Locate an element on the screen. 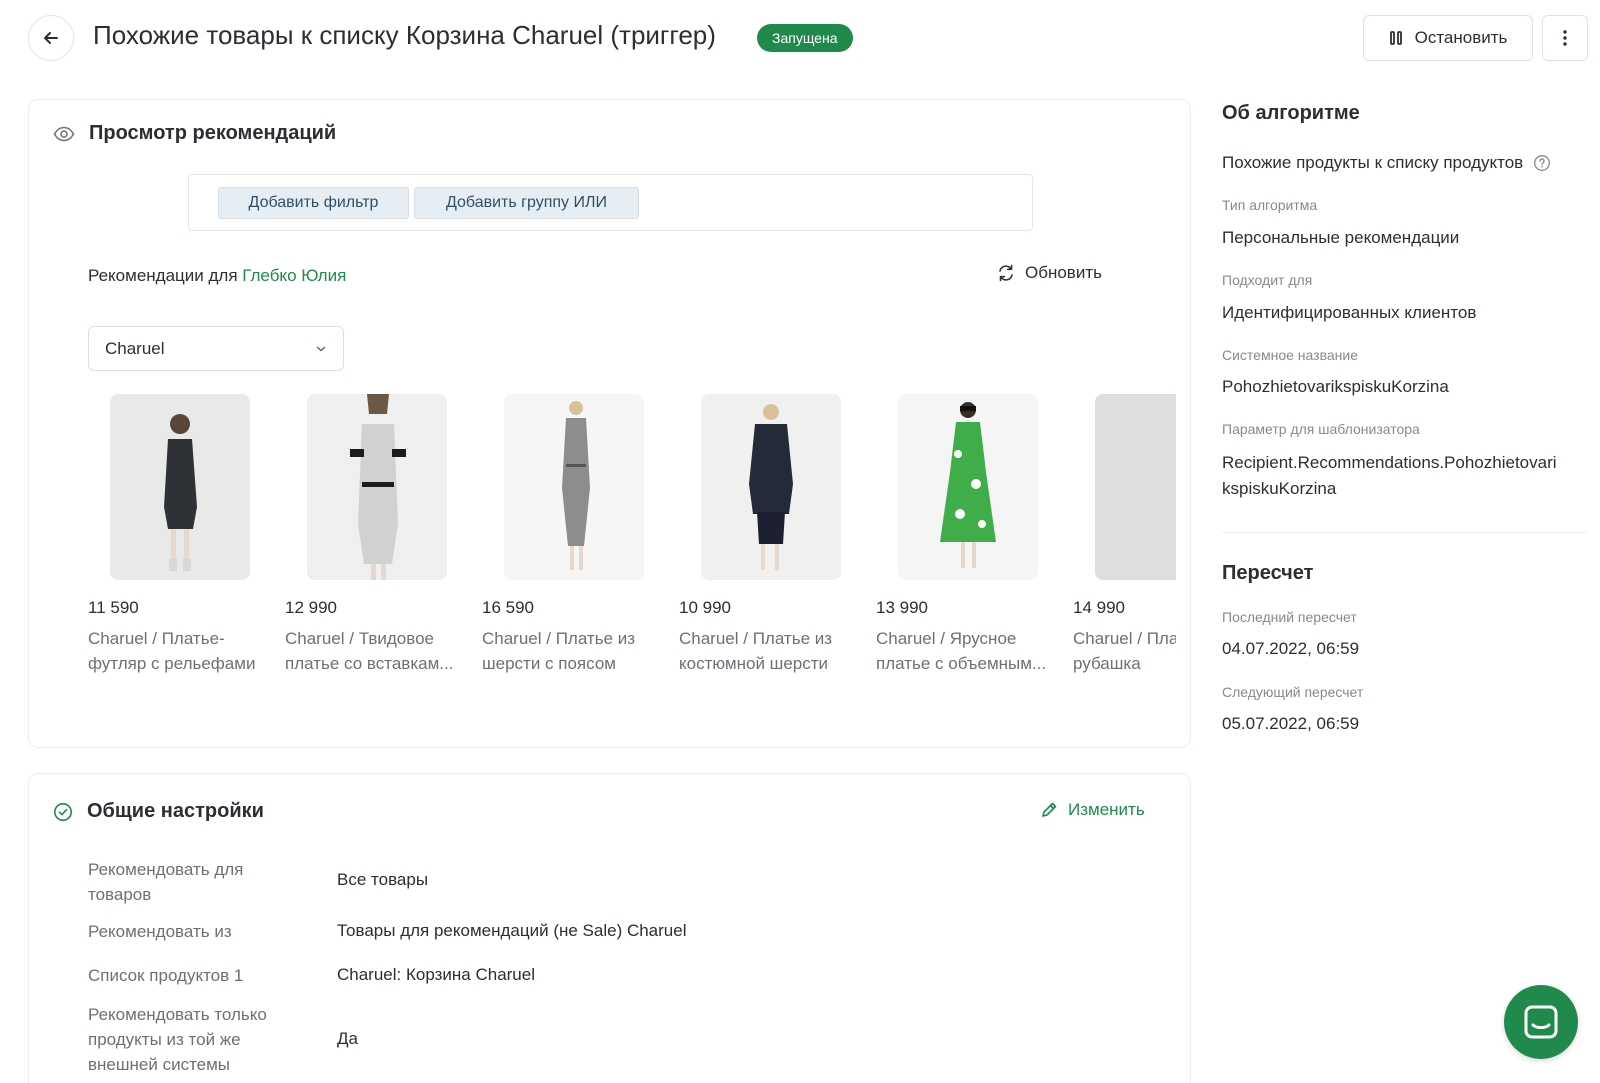  more-button is located at coordinates (1565, 38).